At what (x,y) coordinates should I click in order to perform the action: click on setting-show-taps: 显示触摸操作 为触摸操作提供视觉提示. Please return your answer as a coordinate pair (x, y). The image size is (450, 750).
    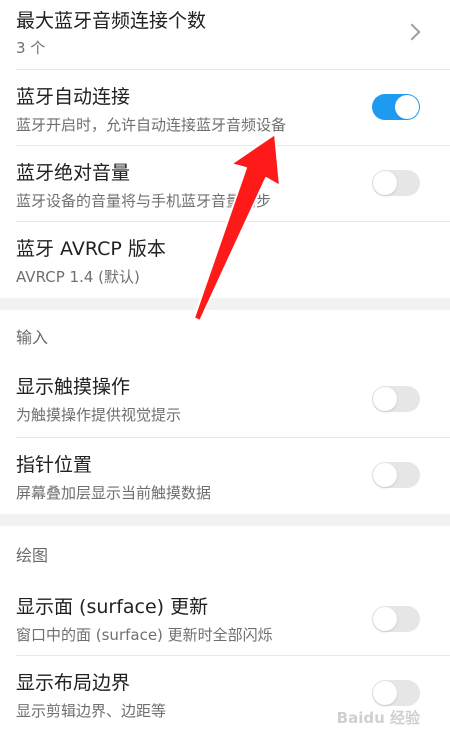
    Looking at the image, I should click on (225, 400).